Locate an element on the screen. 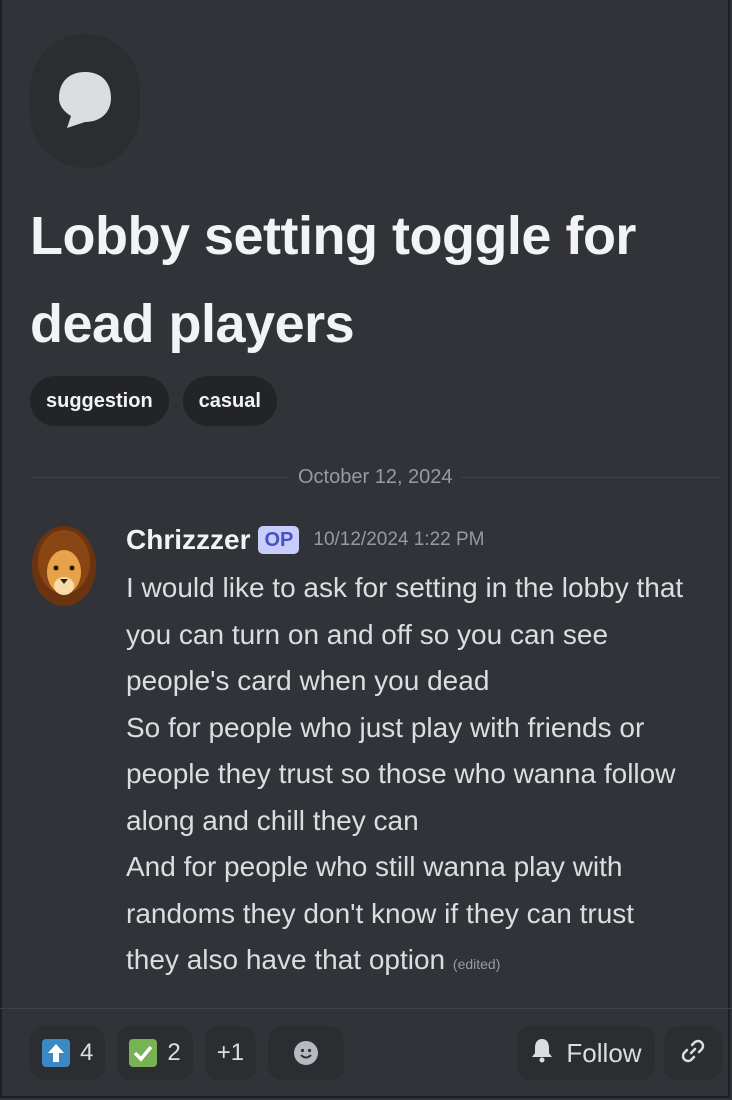 Image resolution: width=732 pixels, height=1100 pixels. thread-title: Lobby setting toggle for dead players is located at coordinates (333, 280).